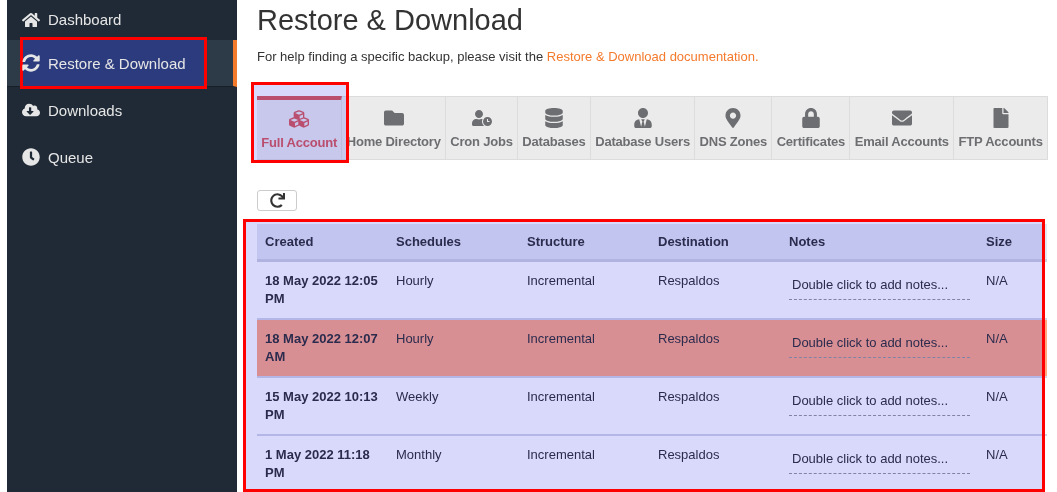 The height and width of the screenshot is (492, 1057). I want to click on column-header: Notes, so click(879, 242).